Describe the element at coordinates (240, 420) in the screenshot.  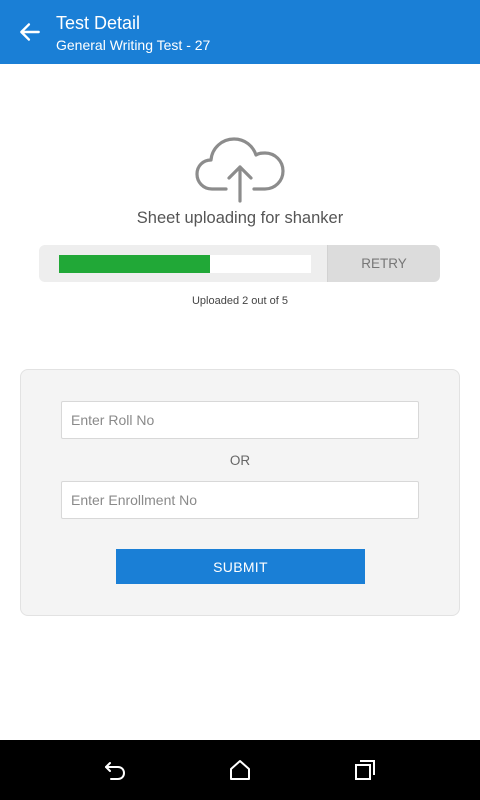
I see `roll-no-input` at that location.